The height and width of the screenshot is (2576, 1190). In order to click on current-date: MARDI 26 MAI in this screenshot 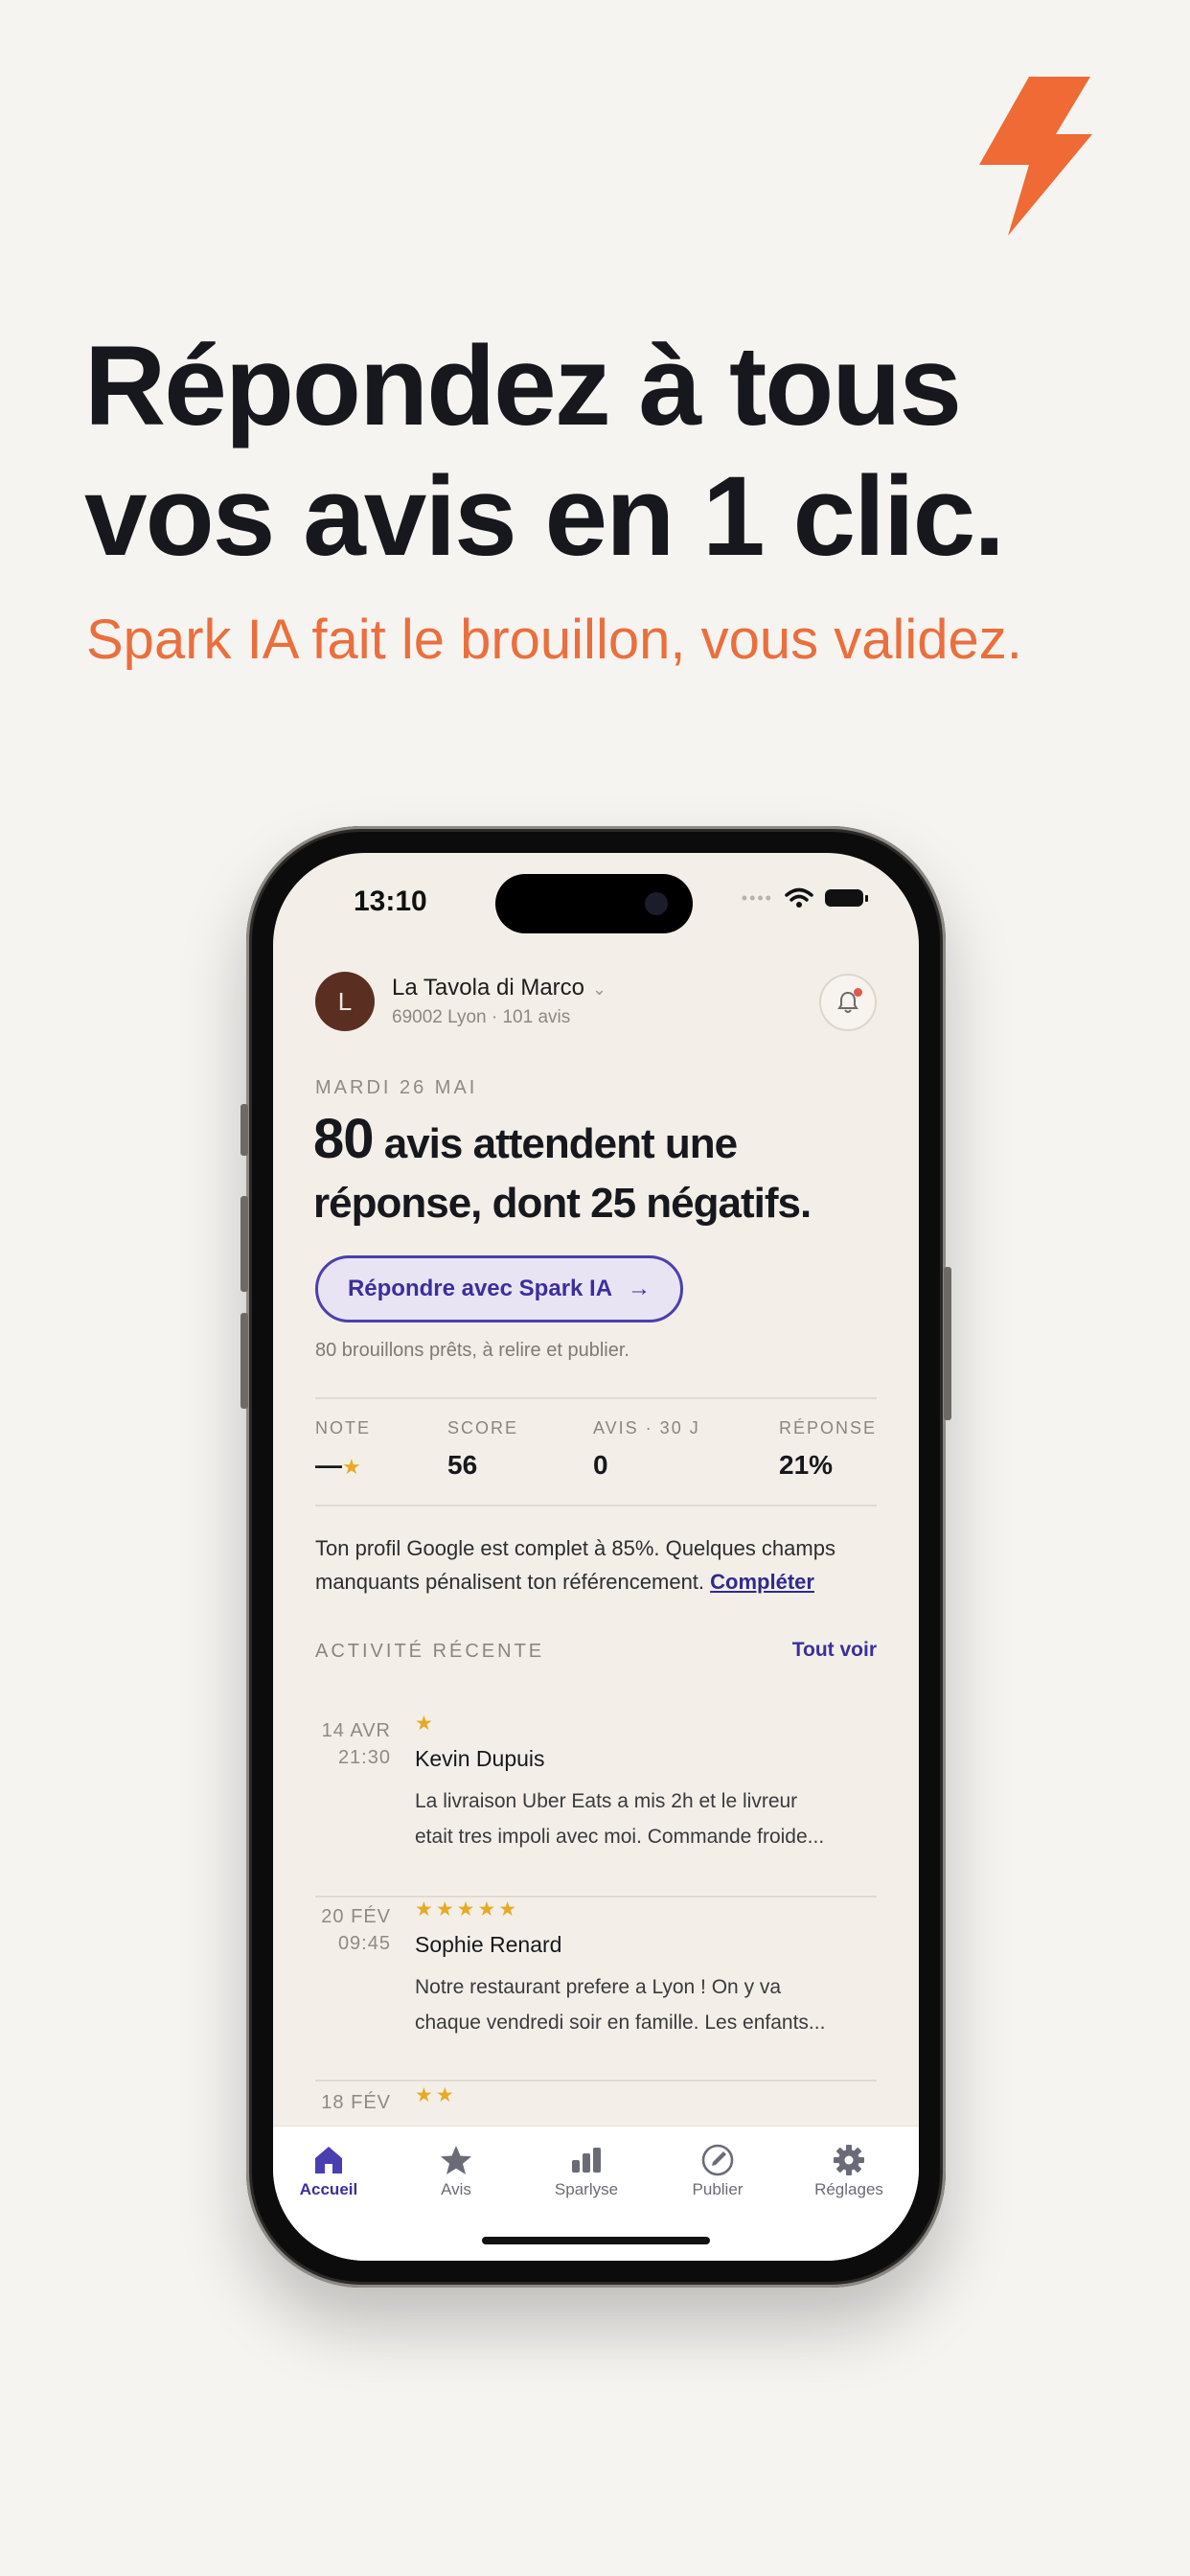, I will do `click(397, 1087)`.